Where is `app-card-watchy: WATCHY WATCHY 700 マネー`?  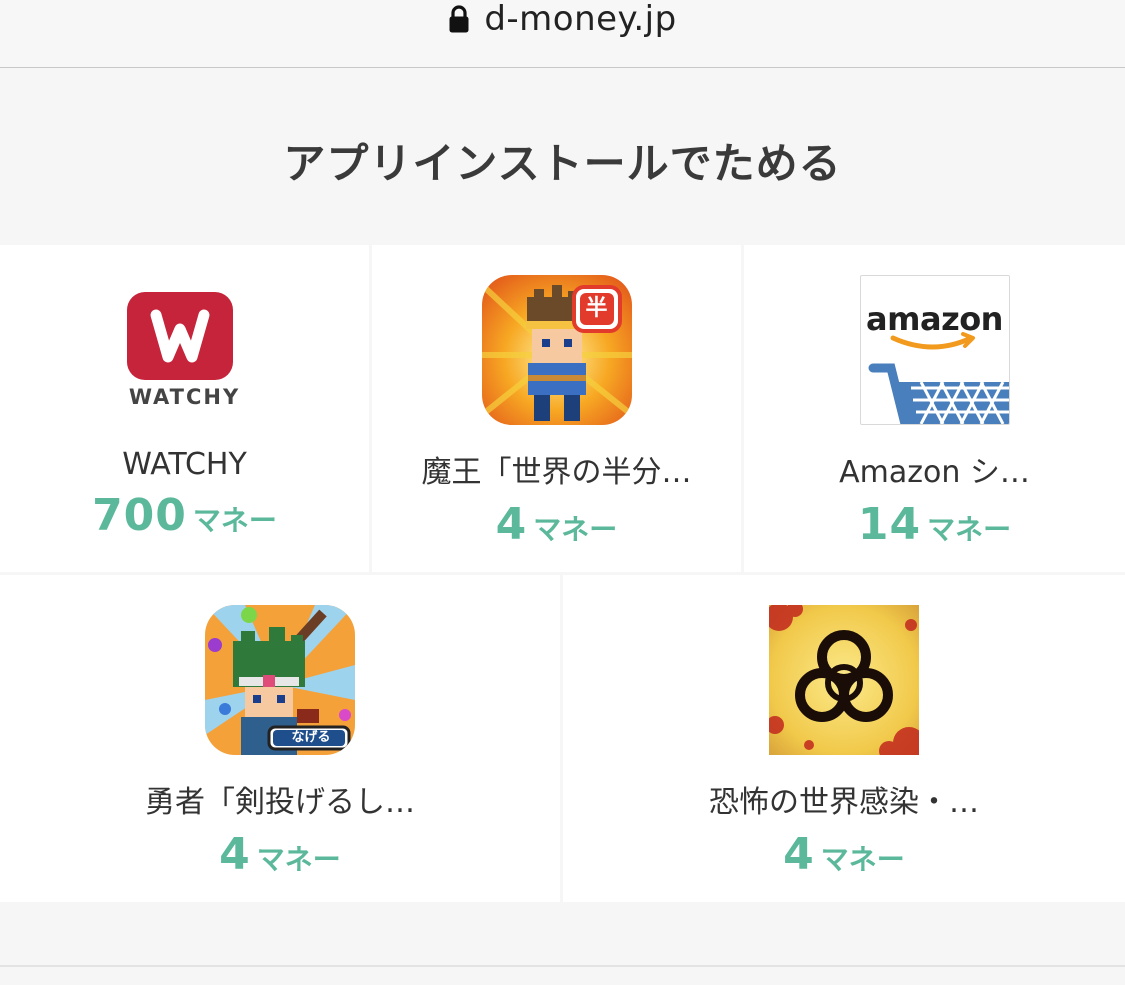 app-card-watchy: WATCHY WATCHY 700 マネー is located at coordinates (184, 408).